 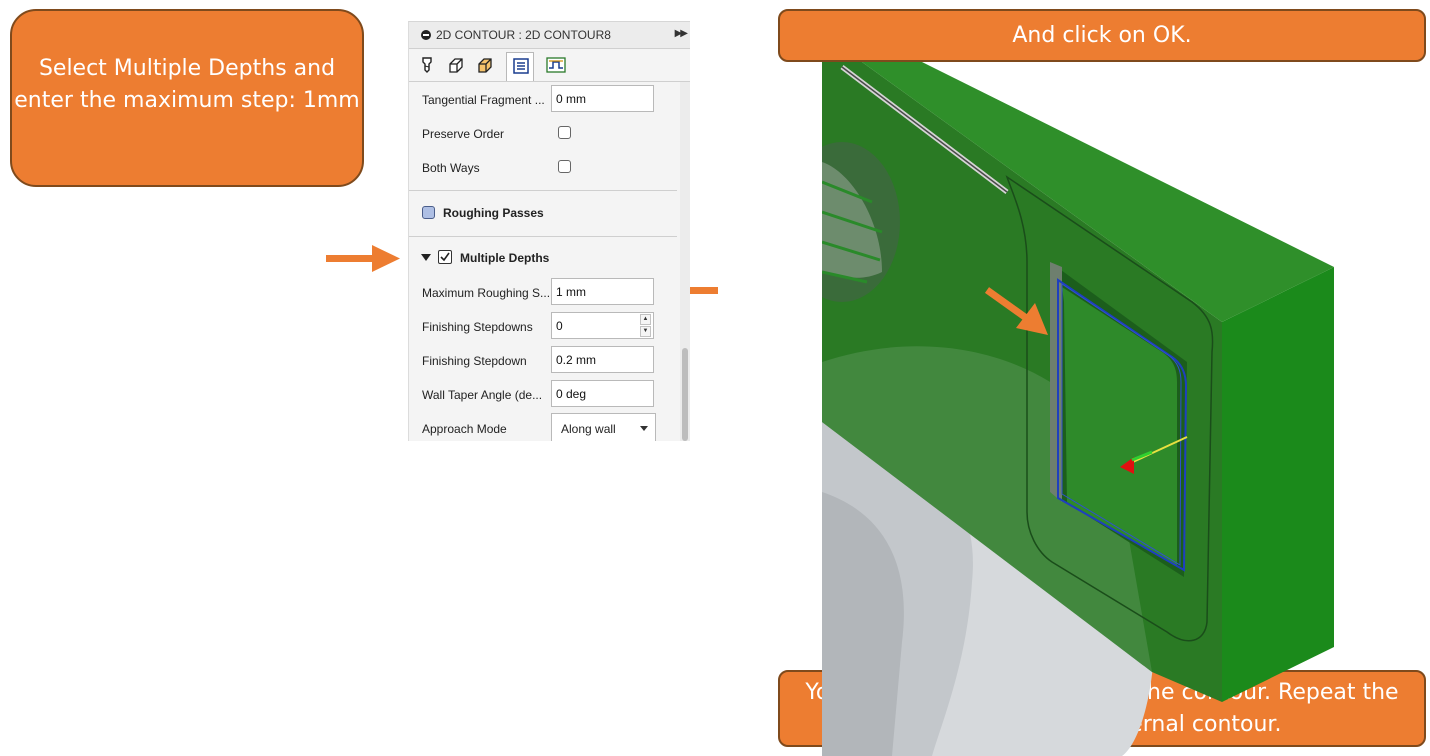 I want to click on passes-icon, so click(x=521, y=66).